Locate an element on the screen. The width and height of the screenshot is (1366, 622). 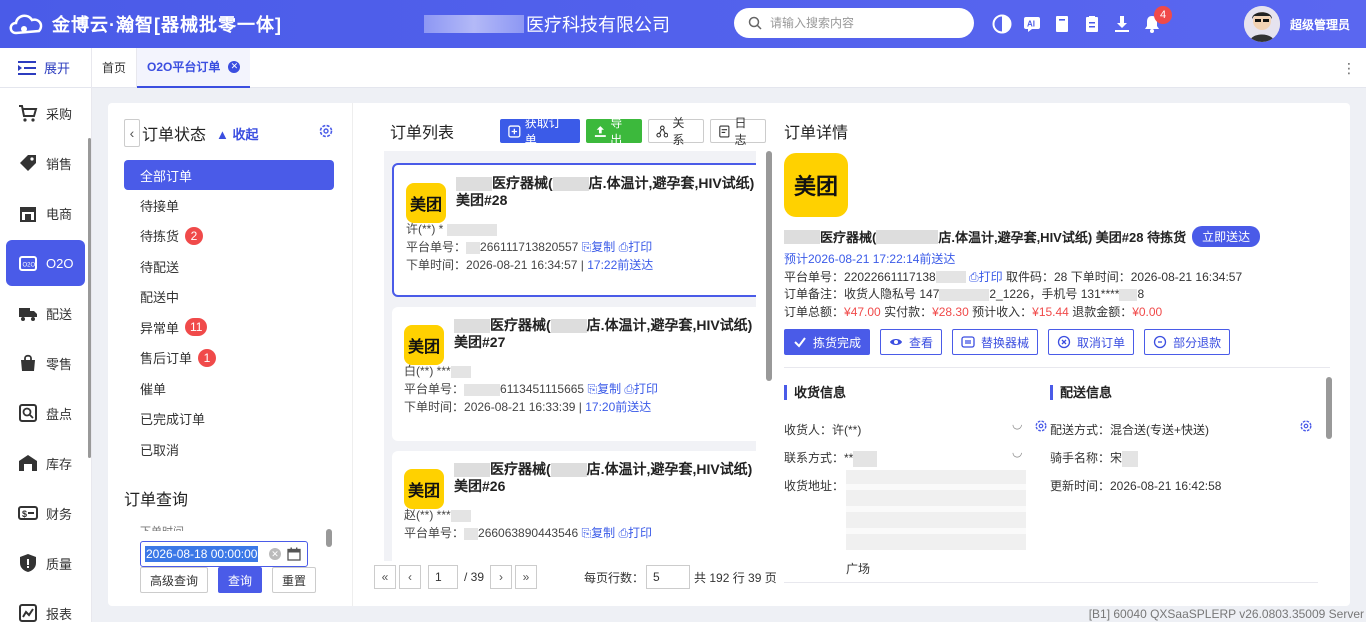
theme-icon is located at coordinates (1002, 24).